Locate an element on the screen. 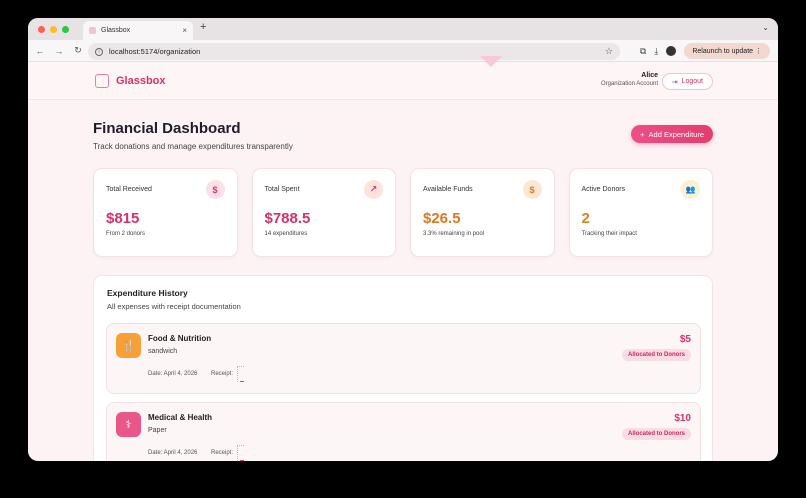  window-controls is located at coordinates (53, 29).